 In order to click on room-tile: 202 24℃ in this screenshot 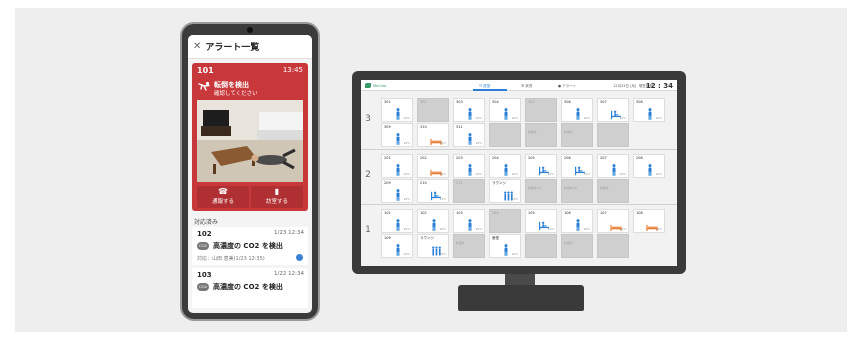, I will do `click(433, 166)`.